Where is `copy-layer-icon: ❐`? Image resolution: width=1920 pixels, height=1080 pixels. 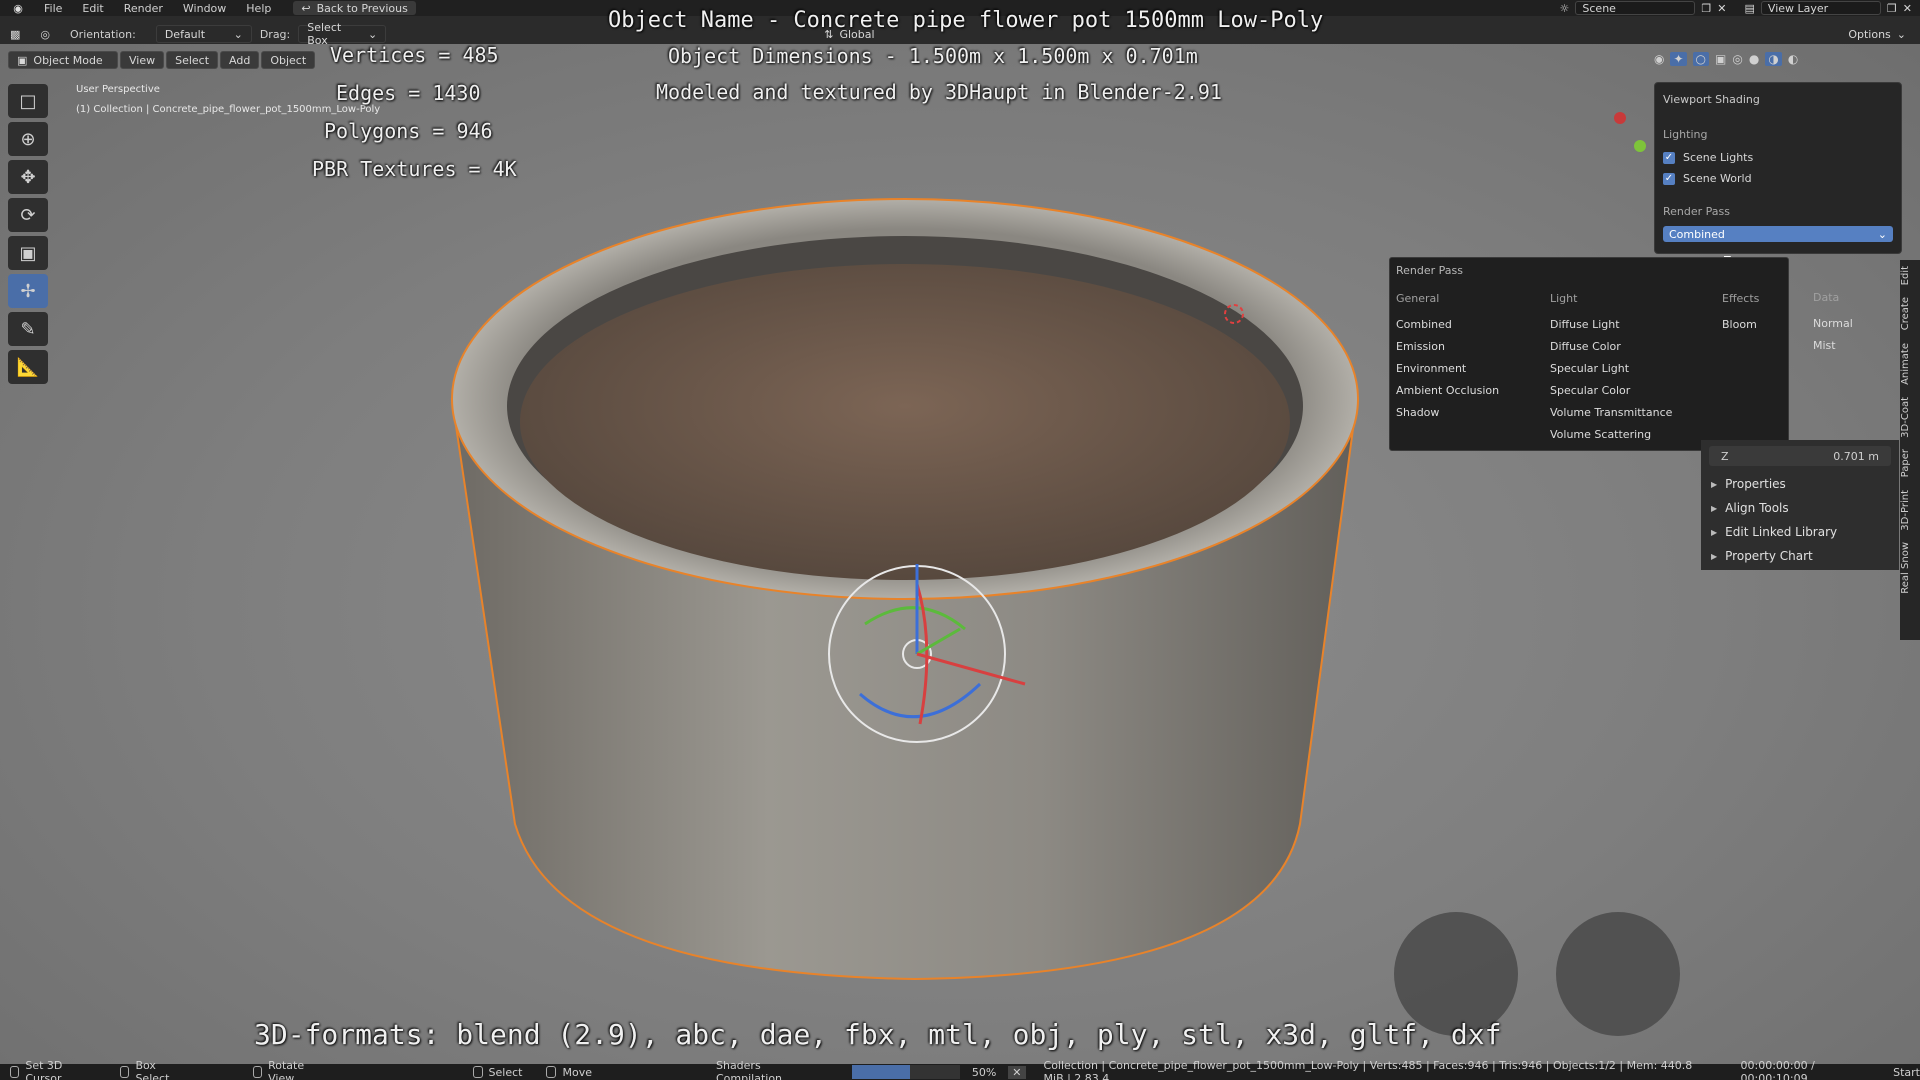 copy-layer-icon: ❐ is located at coordinates (1892, 8).